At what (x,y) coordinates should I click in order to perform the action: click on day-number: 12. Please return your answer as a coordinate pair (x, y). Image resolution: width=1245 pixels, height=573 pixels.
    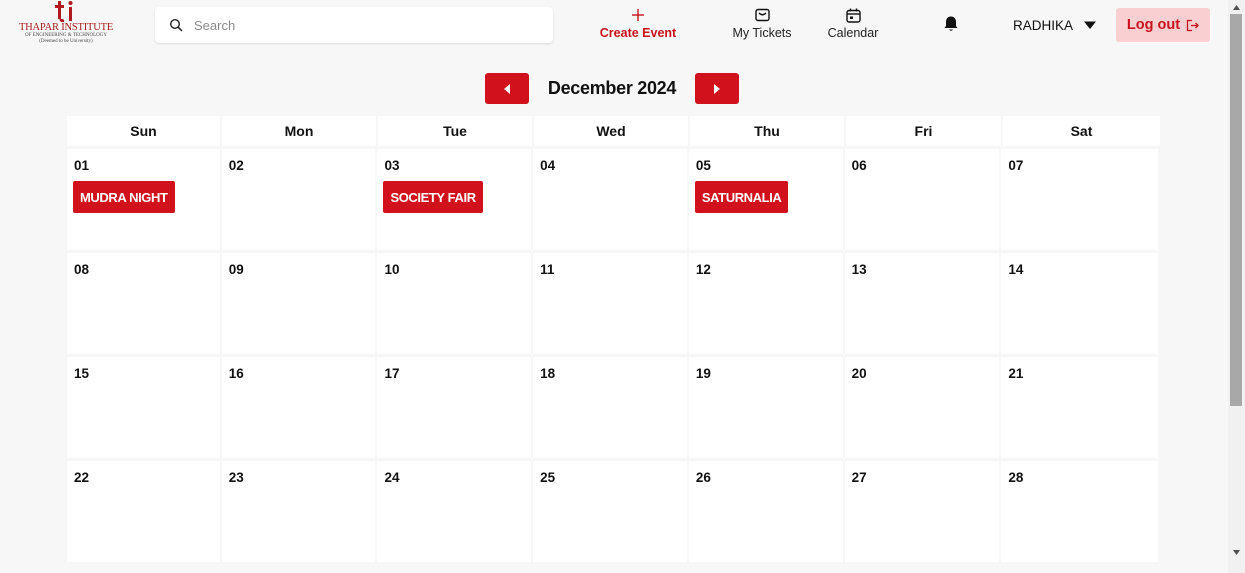
    Looking at the image, I should click on (703, 269).